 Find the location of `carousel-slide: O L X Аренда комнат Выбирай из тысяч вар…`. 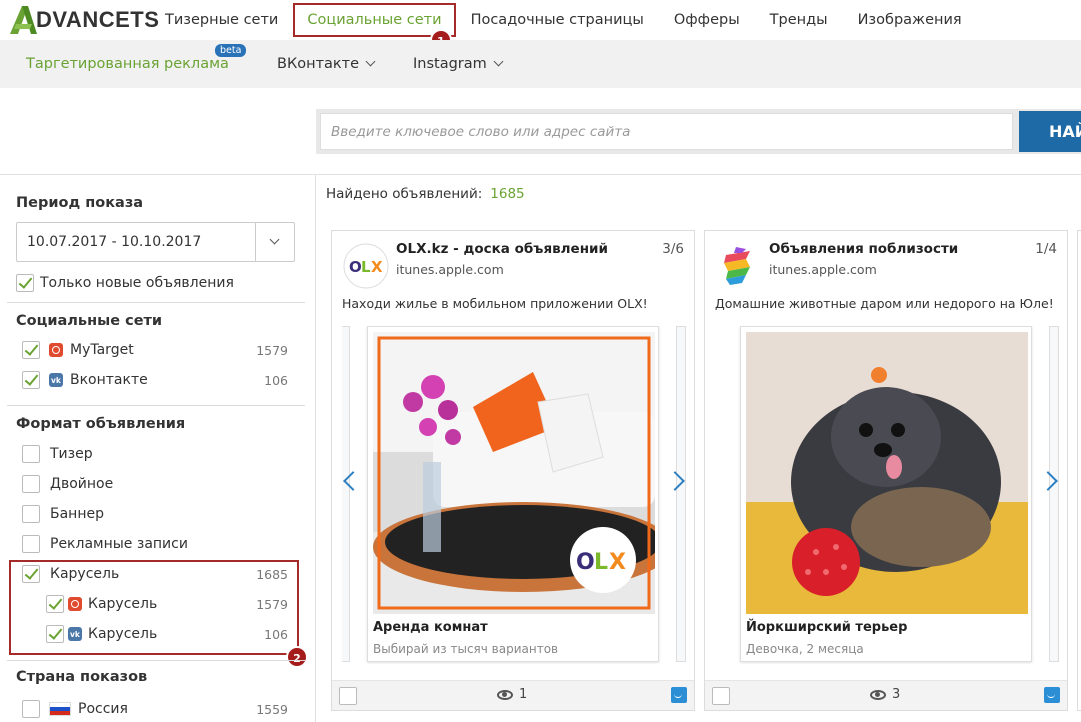

carousel-slide: O L X Аренда комнат Выбирай из тысяч вар… is located at coordinates (513, 494).